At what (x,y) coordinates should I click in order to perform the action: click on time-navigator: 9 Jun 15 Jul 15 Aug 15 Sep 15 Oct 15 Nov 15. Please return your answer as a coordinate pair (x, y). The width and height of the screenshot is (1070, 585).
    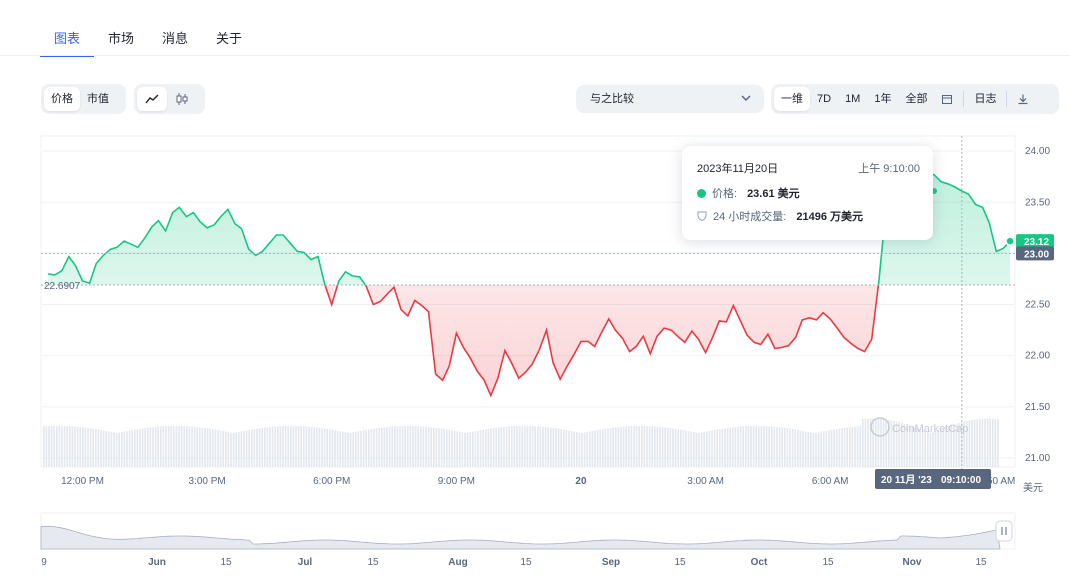
    Looking at the image, I should click on (528, 540).